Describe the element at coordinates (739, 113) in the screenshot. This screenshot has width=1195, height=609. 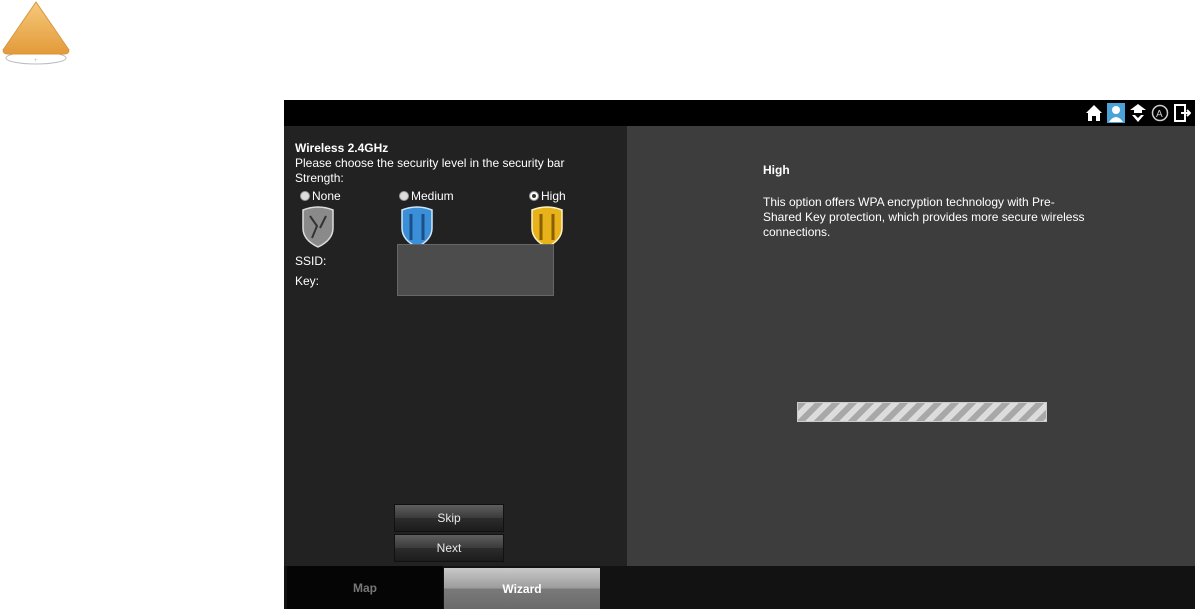
I see `top-toolbar: A` at that location.